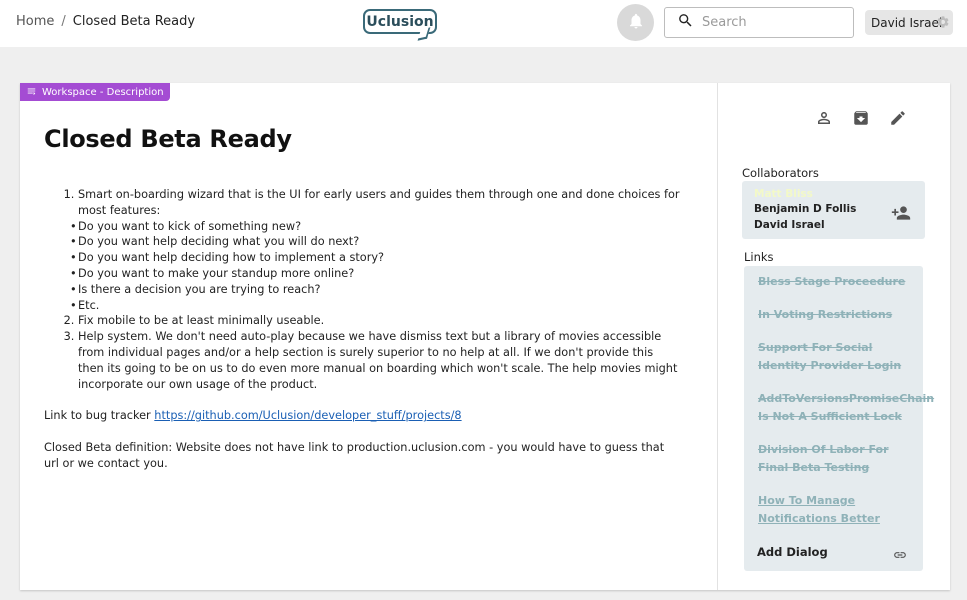  Describe the element at coordinates (900, 556) in the screenshot. I see `link-icon` at that location.